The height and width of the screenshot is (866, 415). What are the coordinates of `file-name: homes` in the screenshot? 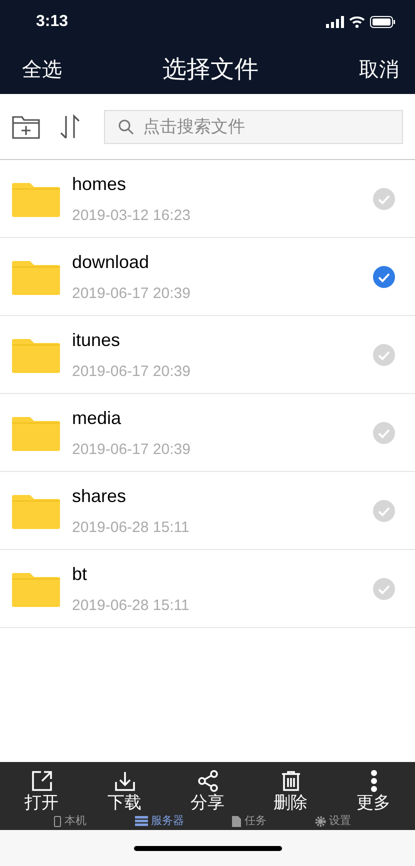 It's located at (100, 184).